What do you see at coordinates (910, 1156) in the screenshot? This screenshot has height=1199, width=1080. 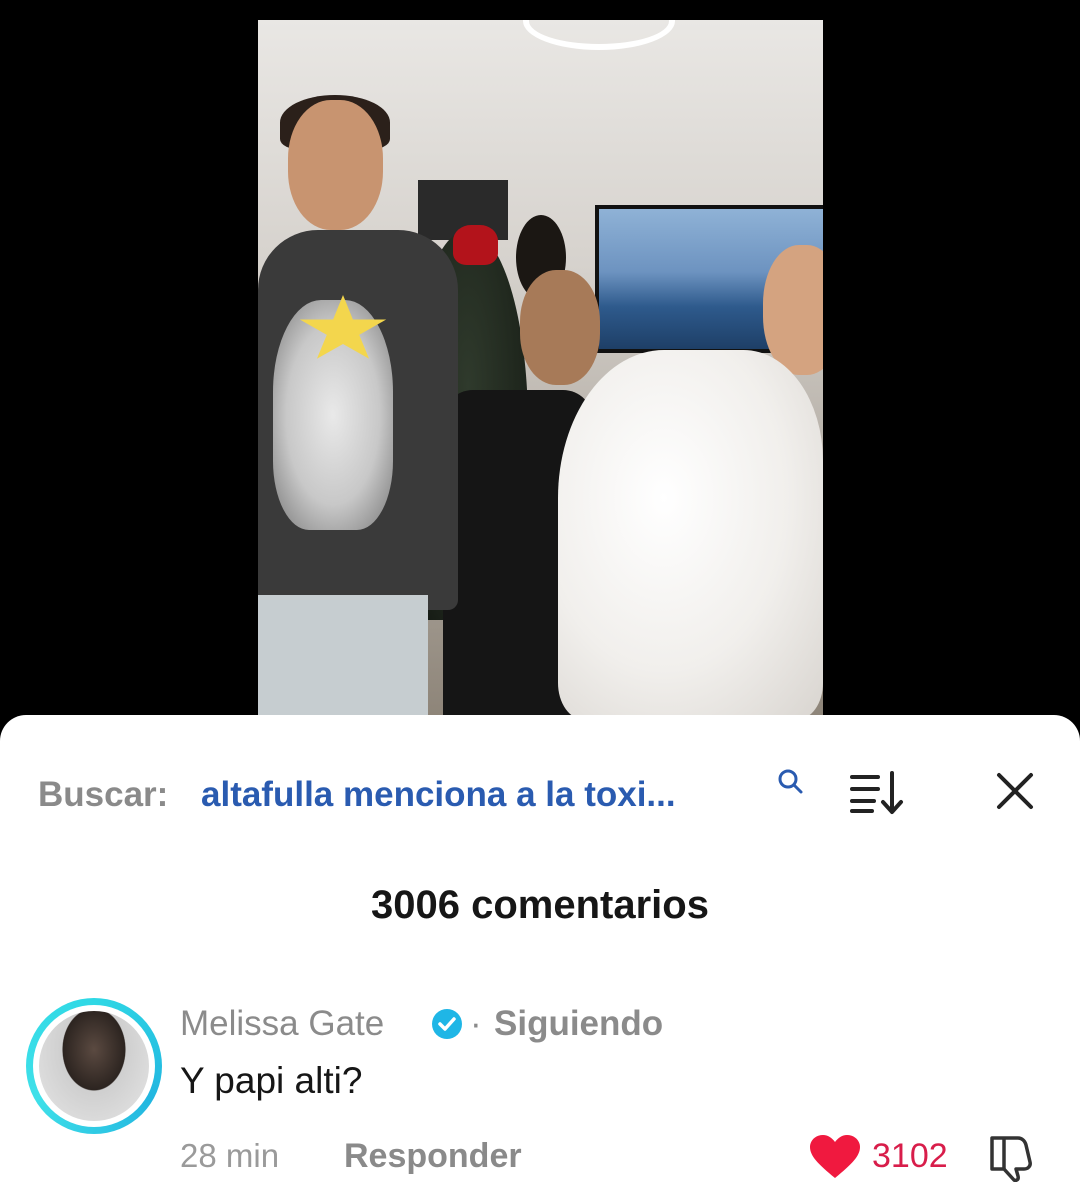 I see `like-count: 3102` at bounding box center [910, 1156].